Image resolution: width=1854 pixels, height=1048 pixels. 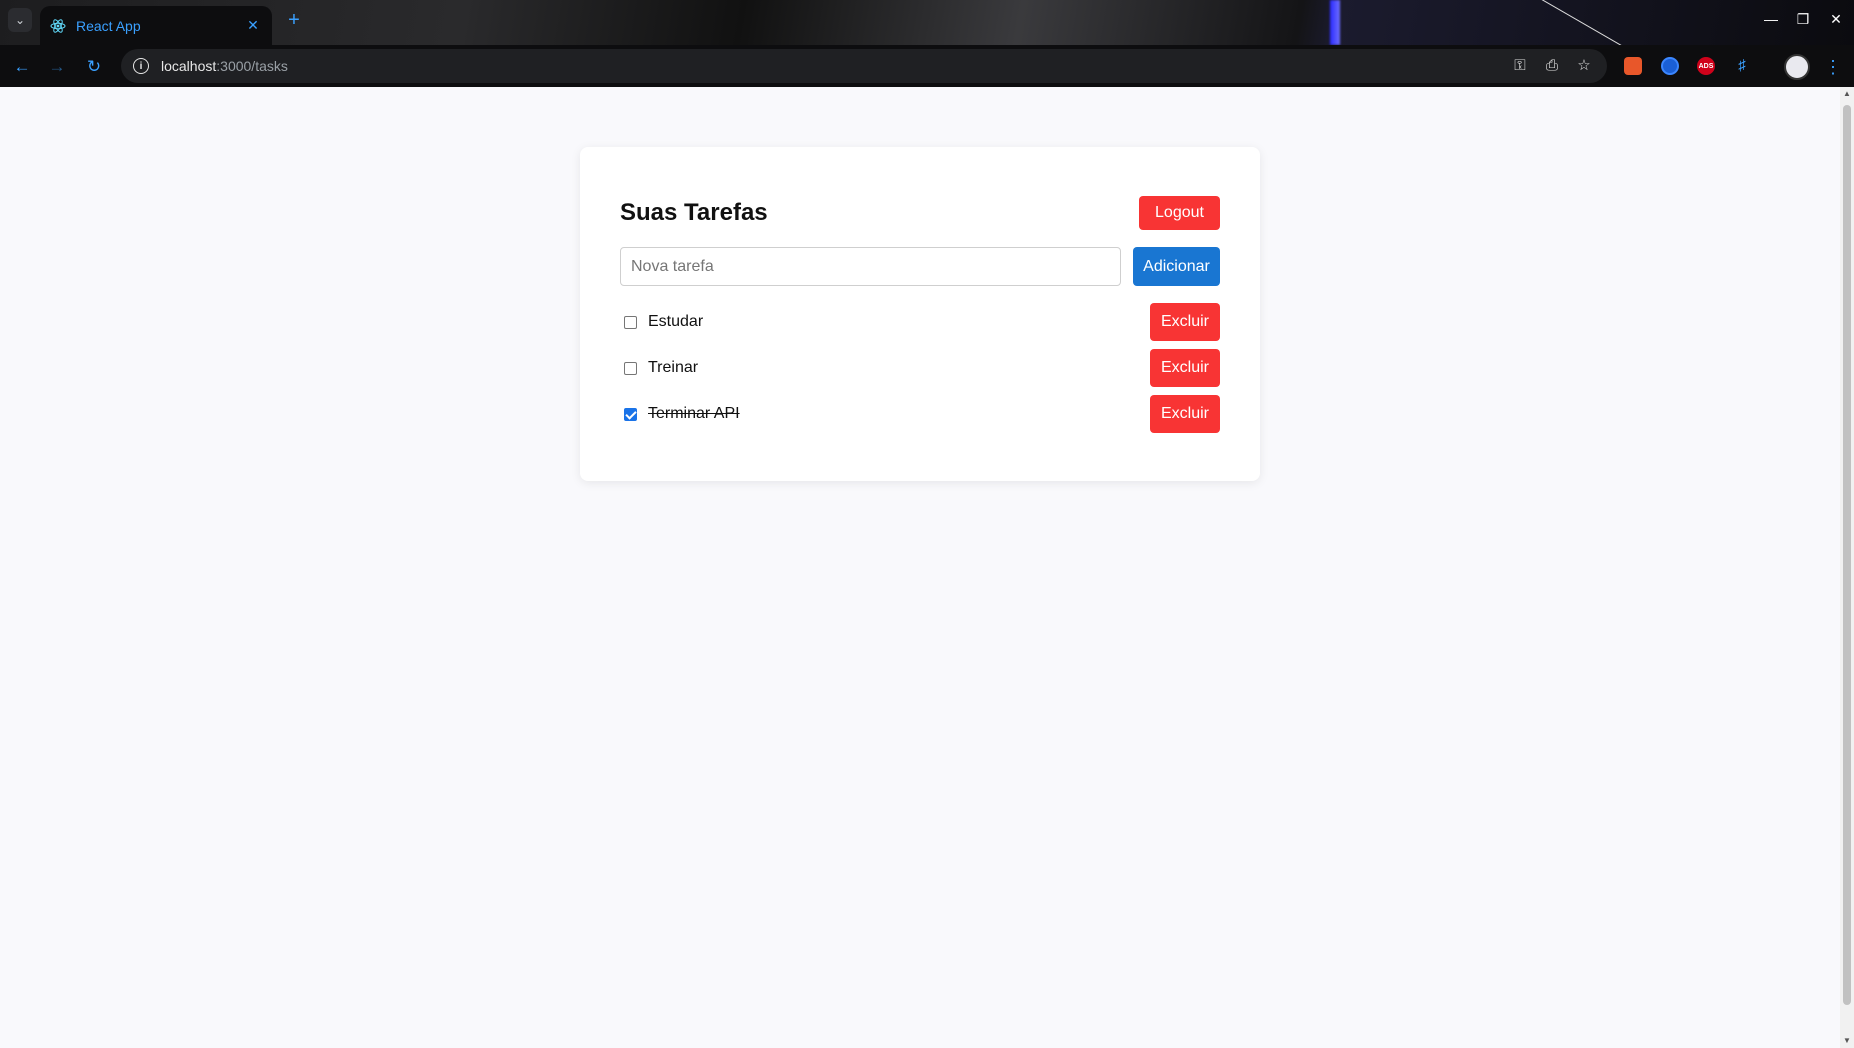 I want to click on task-label: Treinar, so click(x=673, y=367).